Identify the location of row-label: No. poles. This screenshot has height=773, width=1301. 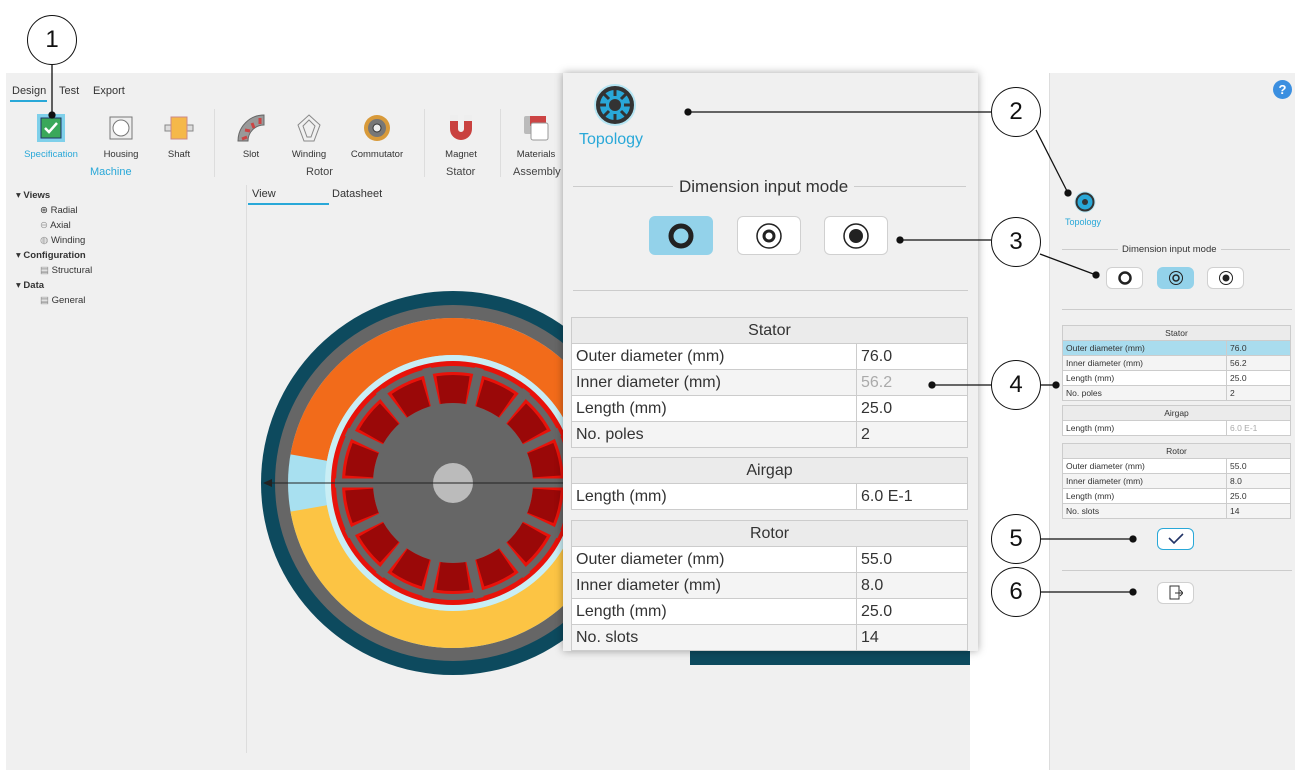
(1144, 393).